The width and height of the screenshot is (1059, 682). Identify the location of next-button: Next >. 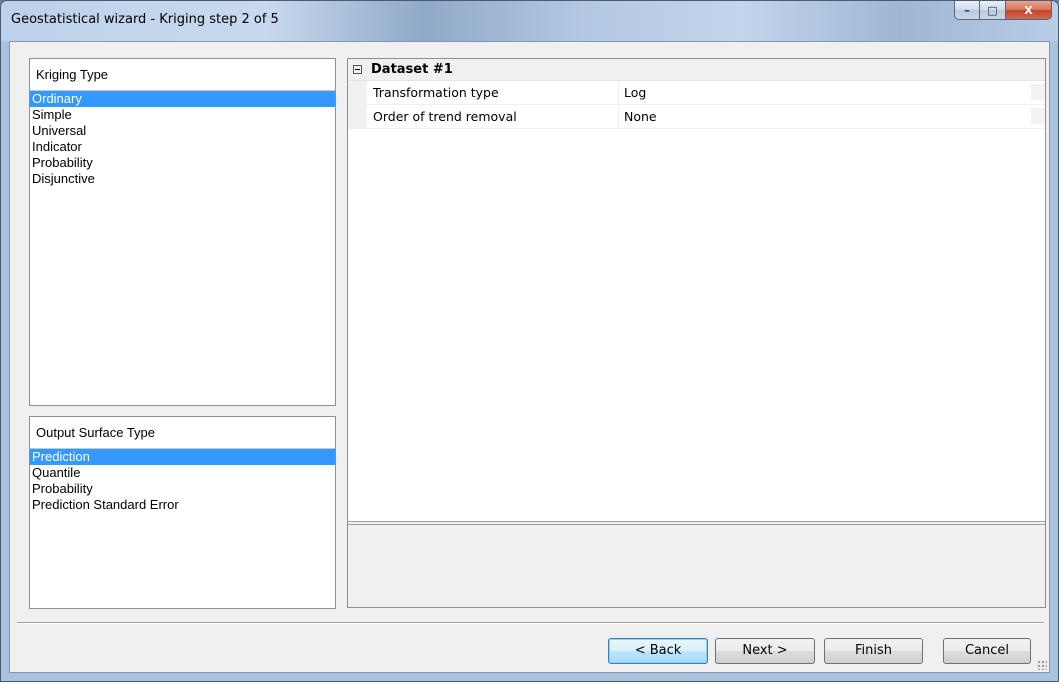
(765, 651).